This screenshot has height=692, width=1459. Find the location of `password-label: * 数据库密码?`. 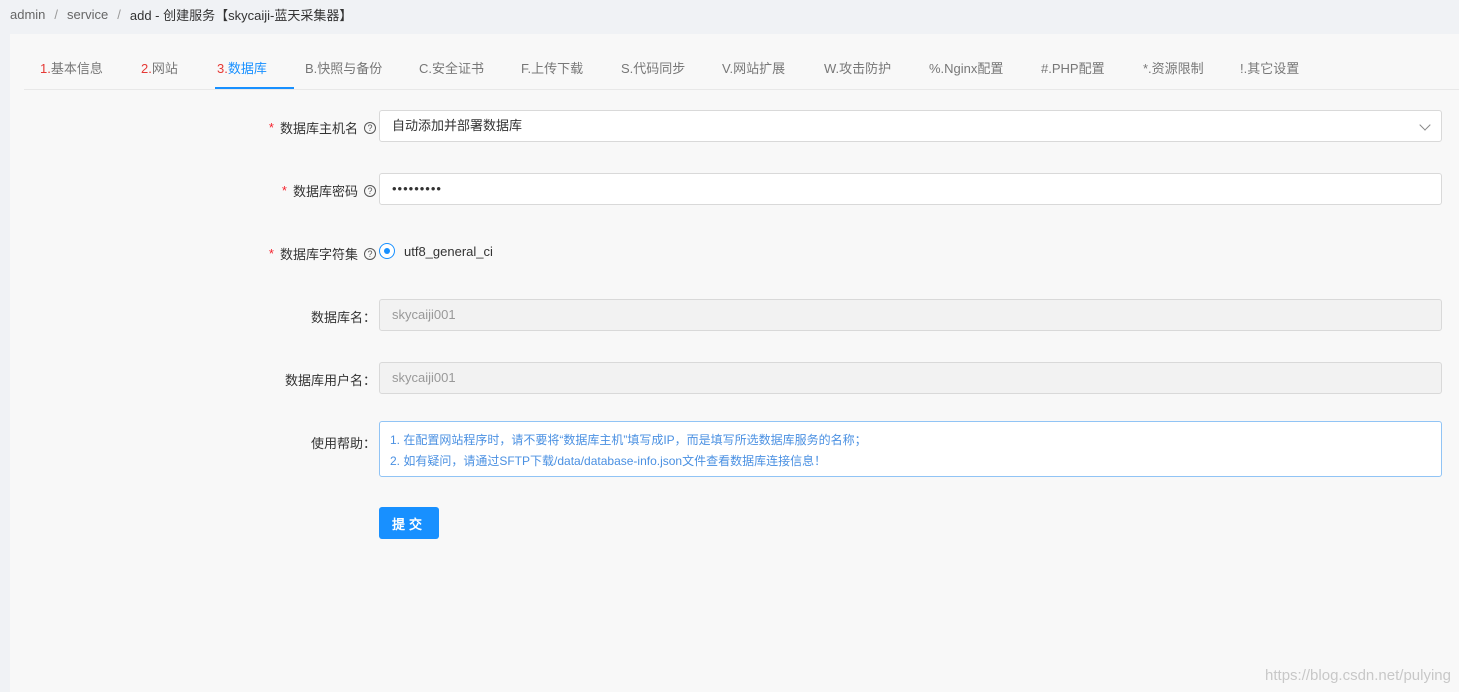

password-label: * 数据库密码? is located at coordinates (329, 190).